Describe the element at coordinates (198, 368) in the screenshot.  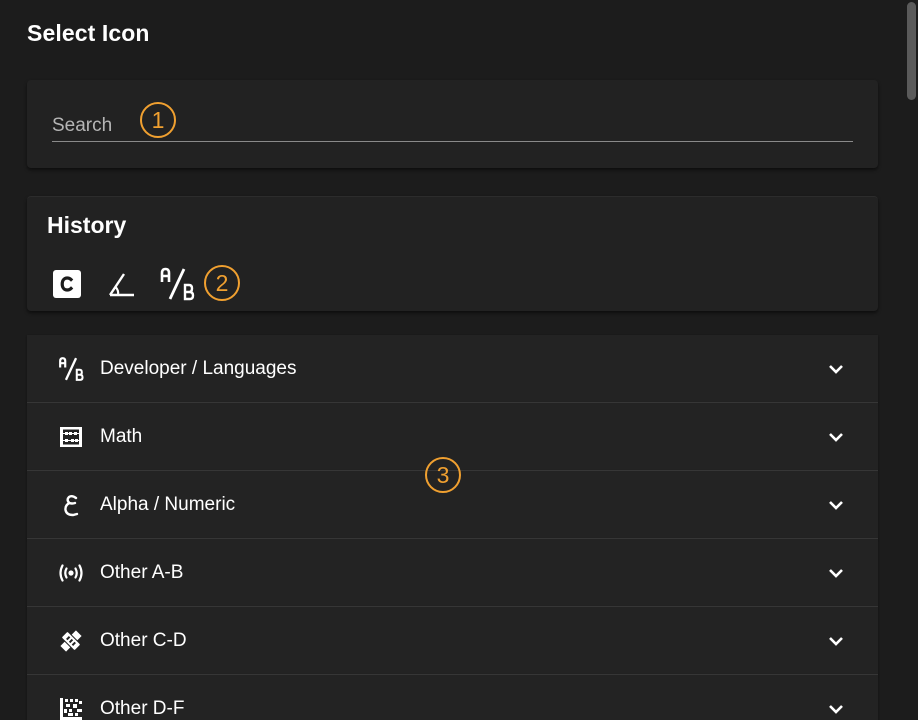
I see `category-label: Developer / Languages` at that location.